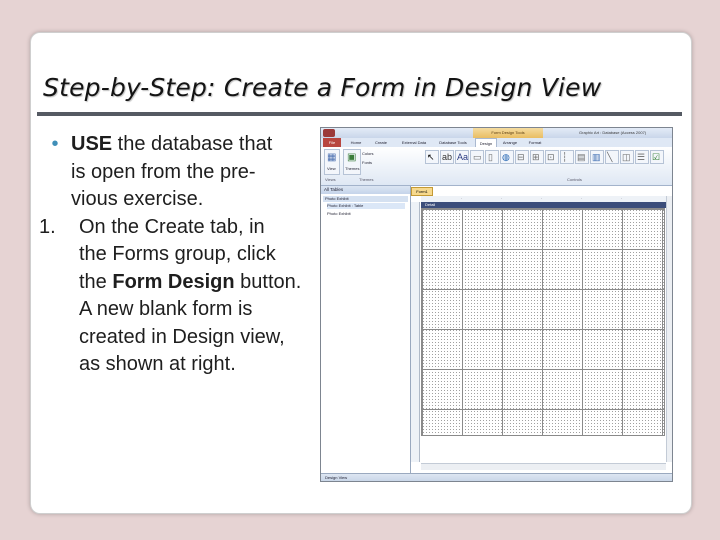 The image size is (720, 540). I want to click on globe-icon: ◍, so click(506, 157).